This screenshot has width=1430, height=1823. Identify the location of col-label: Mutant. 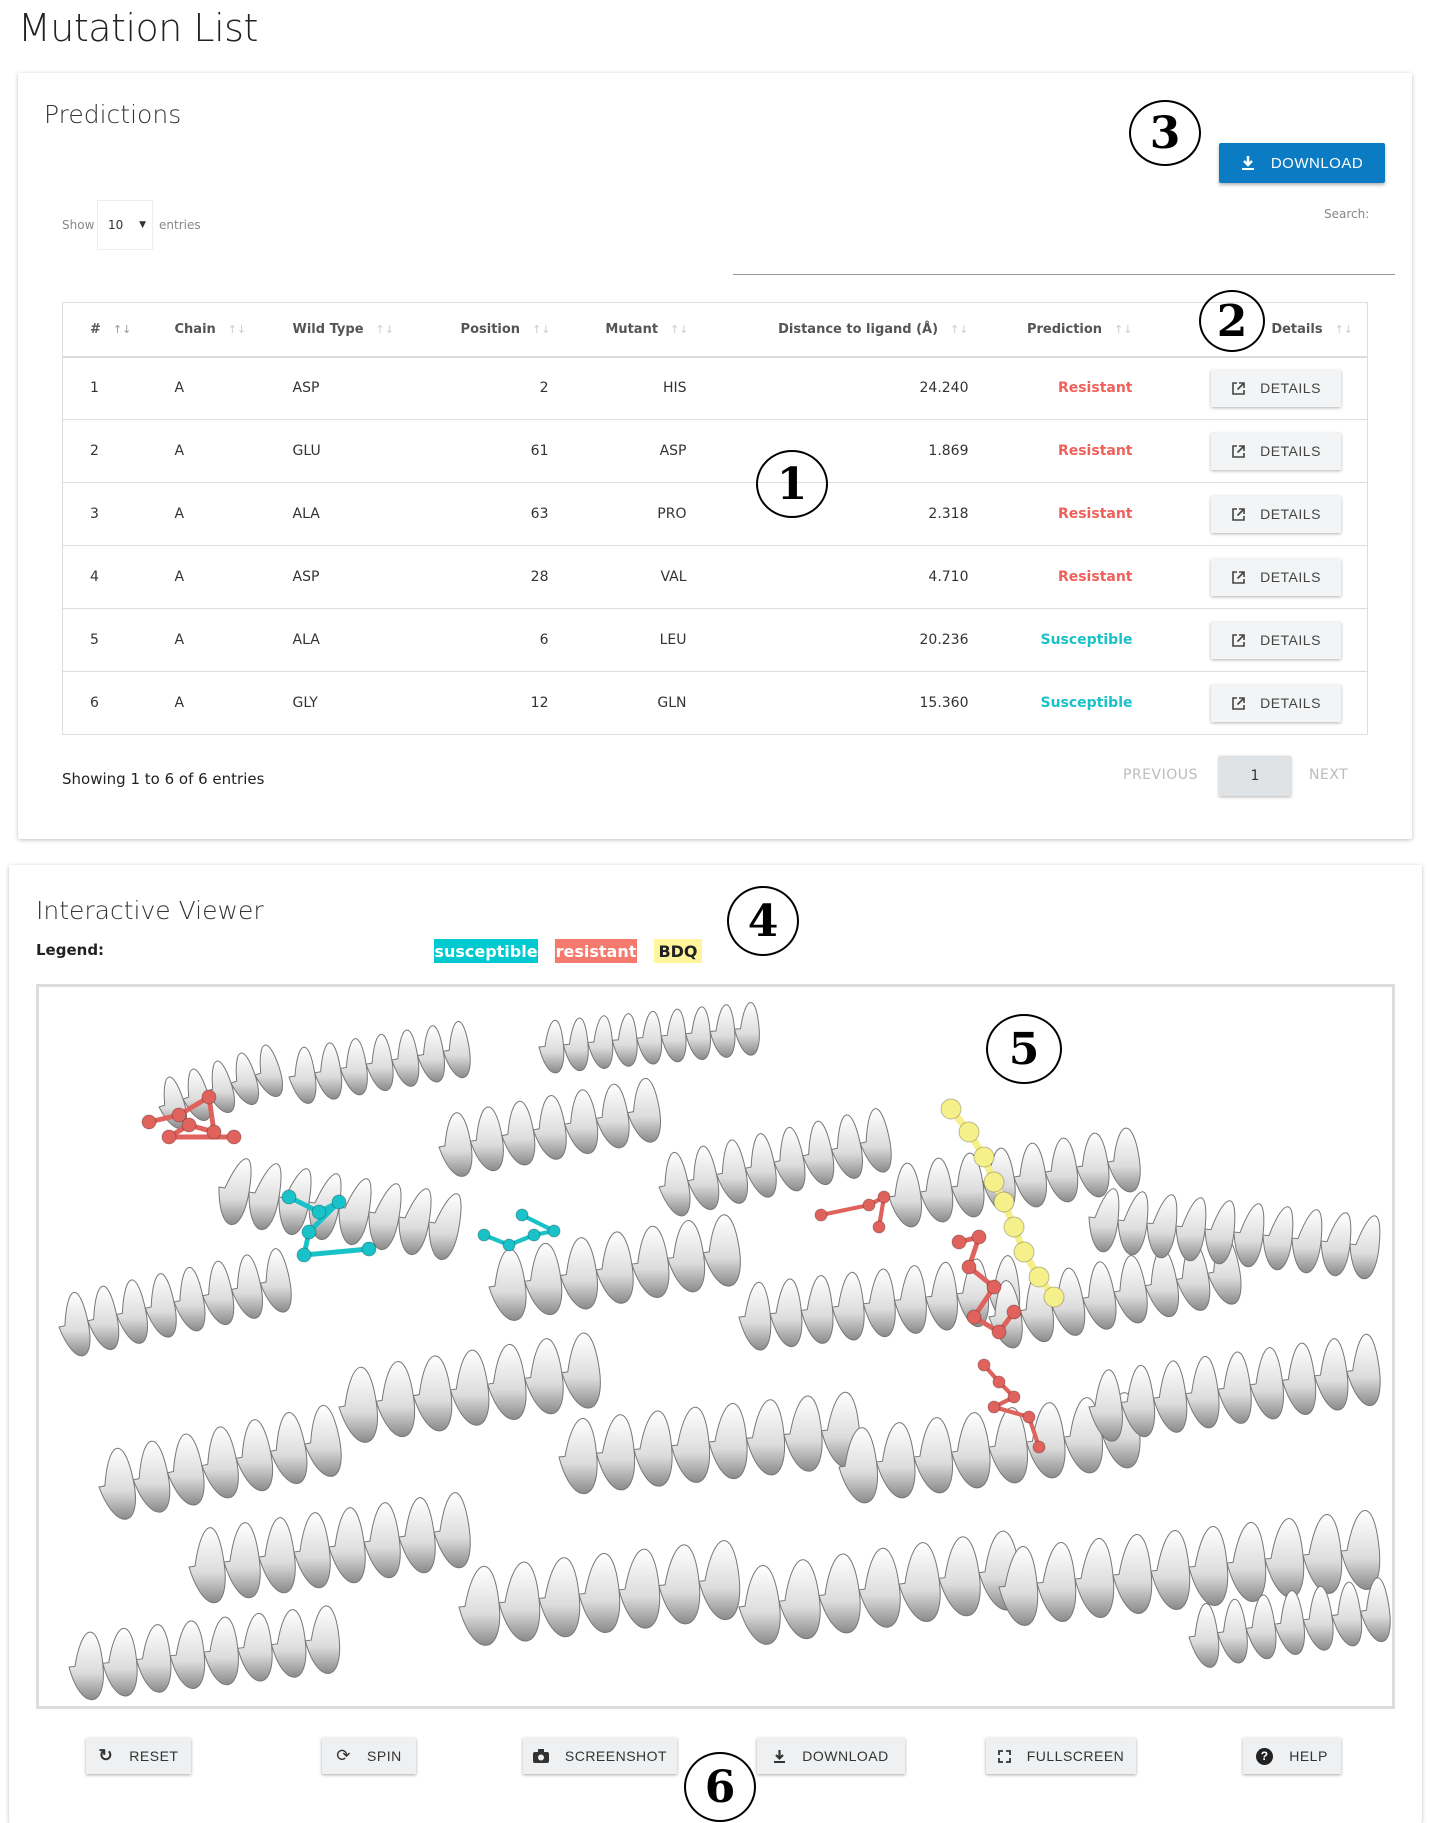
(632, 329).